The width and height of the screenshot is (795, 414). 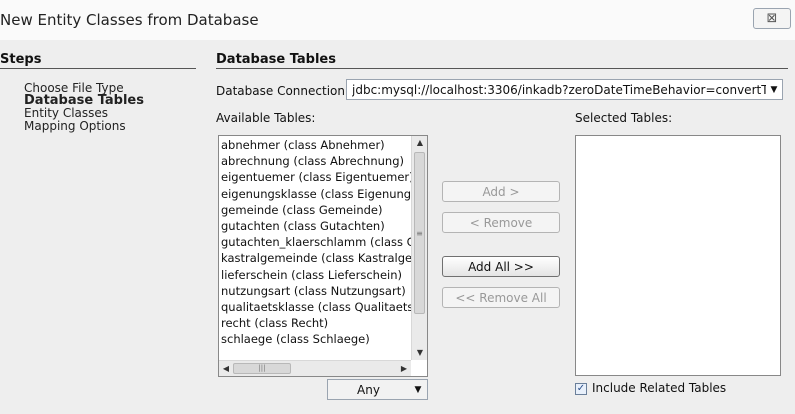 What do you see at coordinates (262, 368) in the screenshot?
I see `horizontal-scroll-thumb: |||` at bounding box center [262, 368].